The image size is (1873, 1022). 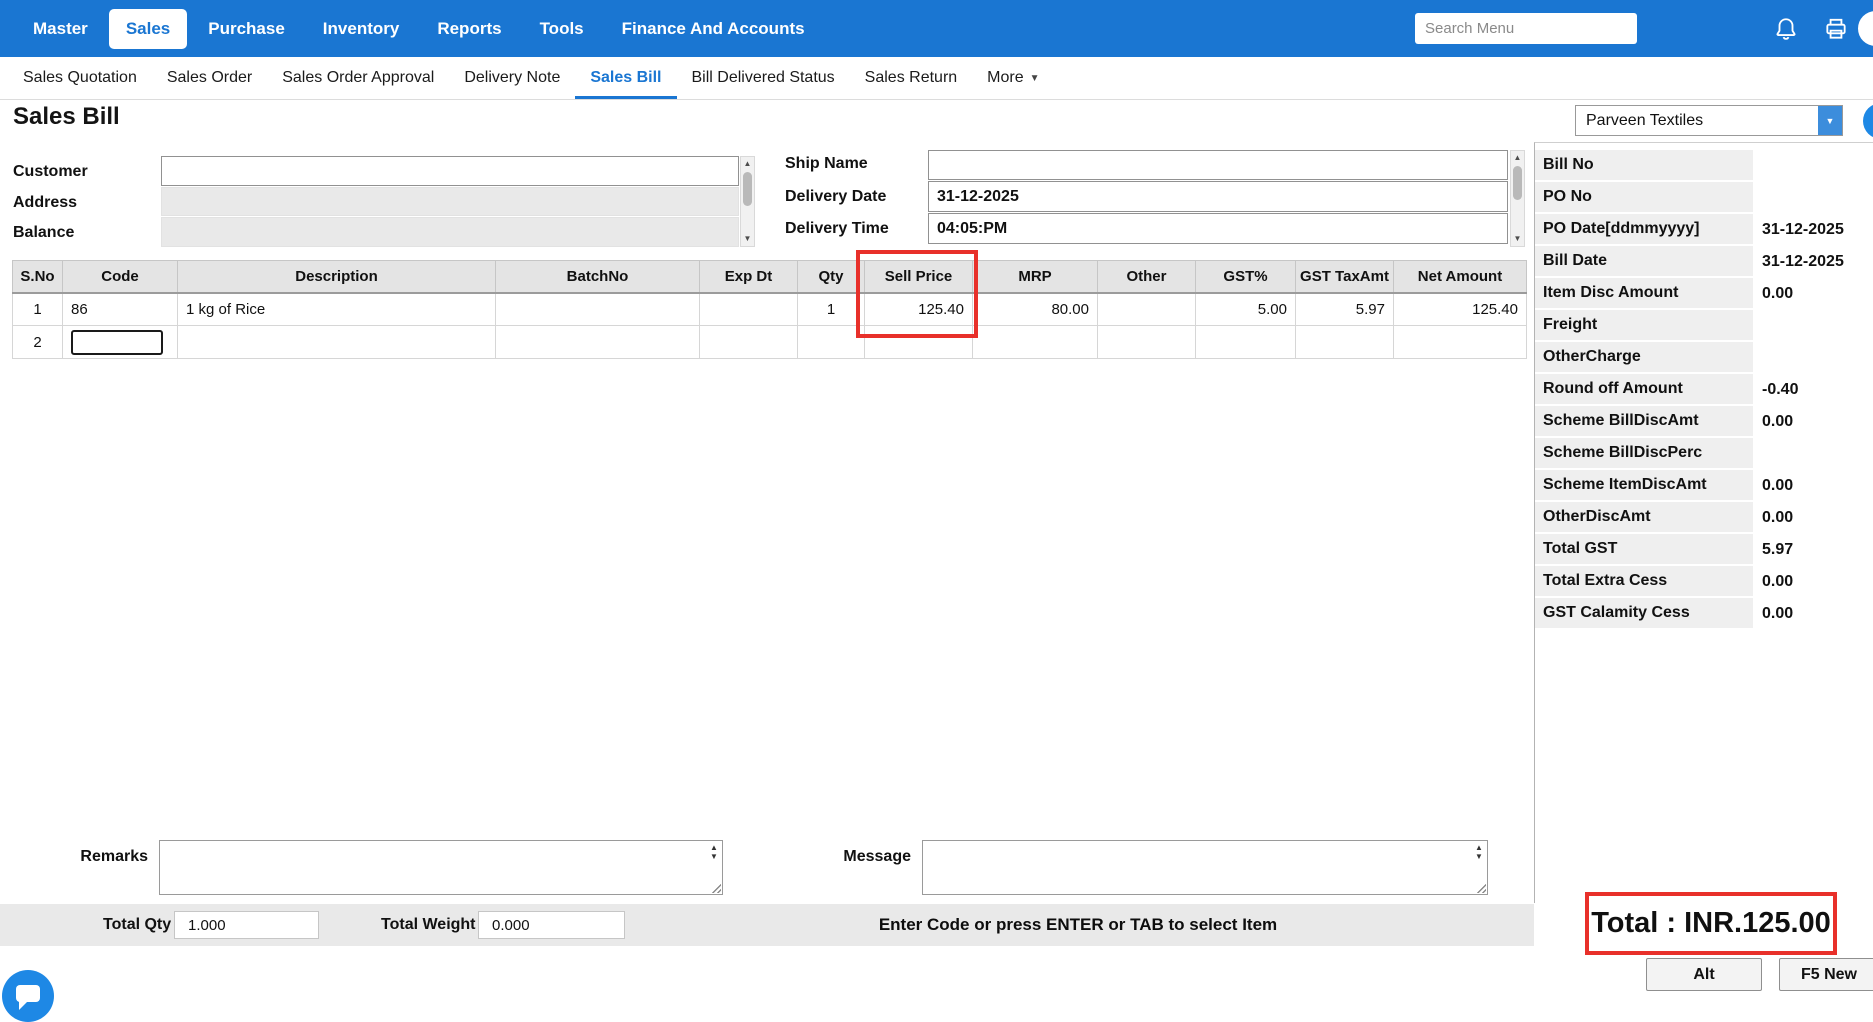 What do you see at coordinates (911, 78) in the screenshot?
I see `tab-sales-return: Sales Return` at bounding box center [911, 78].